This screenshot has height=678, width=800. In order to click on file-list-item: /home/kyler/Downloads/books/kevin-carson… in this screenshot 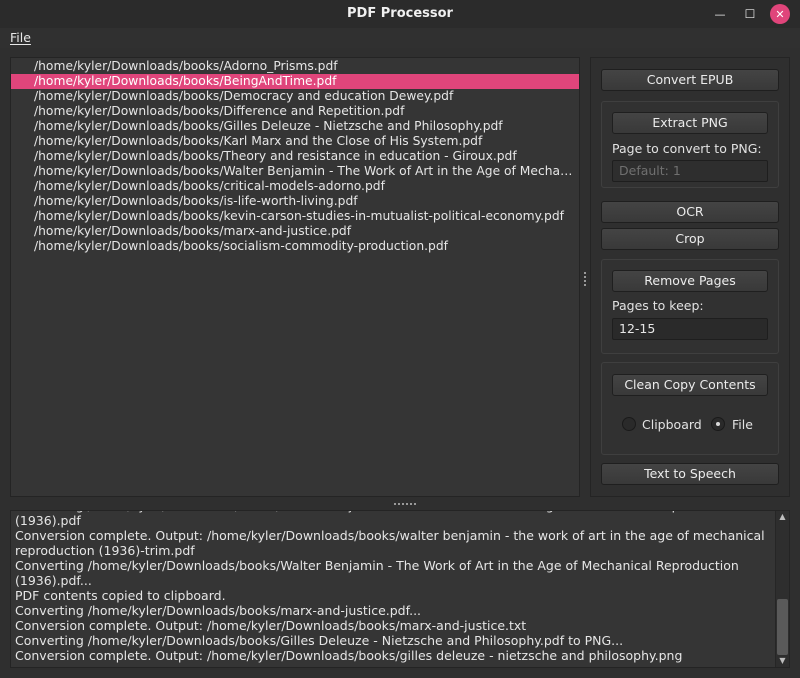, I will do `click(295, 216)`.